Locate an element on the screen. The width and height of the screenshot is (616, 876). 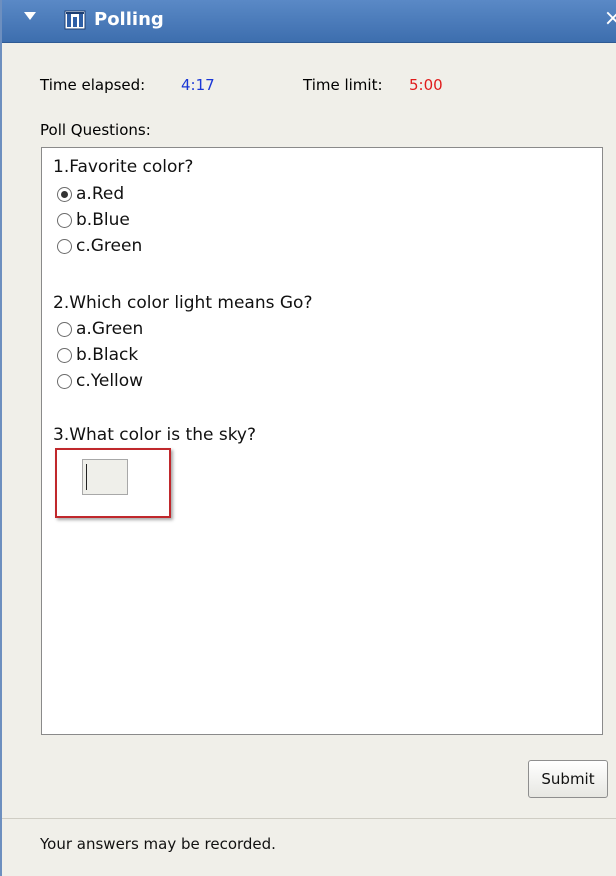
footer-divider is located at coordinates (309, 818).